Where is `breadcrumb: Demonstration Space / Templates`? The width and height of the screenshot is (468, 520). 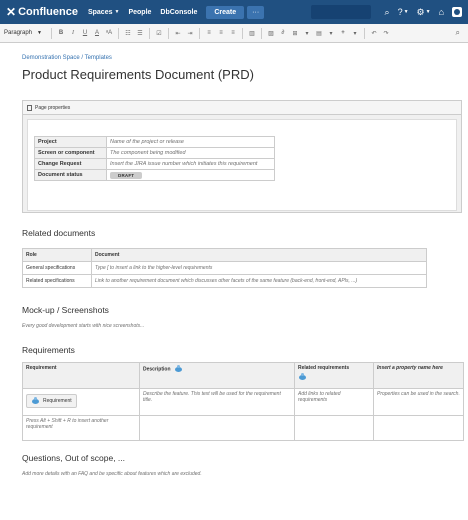
breadcrumb: Demonstration Space / Templates is located at coordinates (67, 58).